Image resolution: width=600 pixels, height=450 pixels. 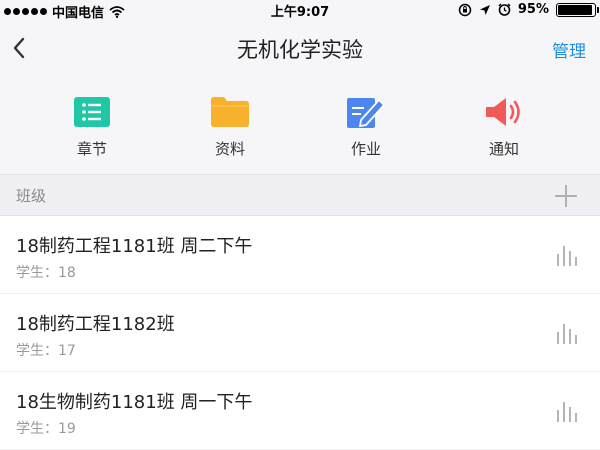 I want to click on alarm-icon, so click(x=504, y=9).